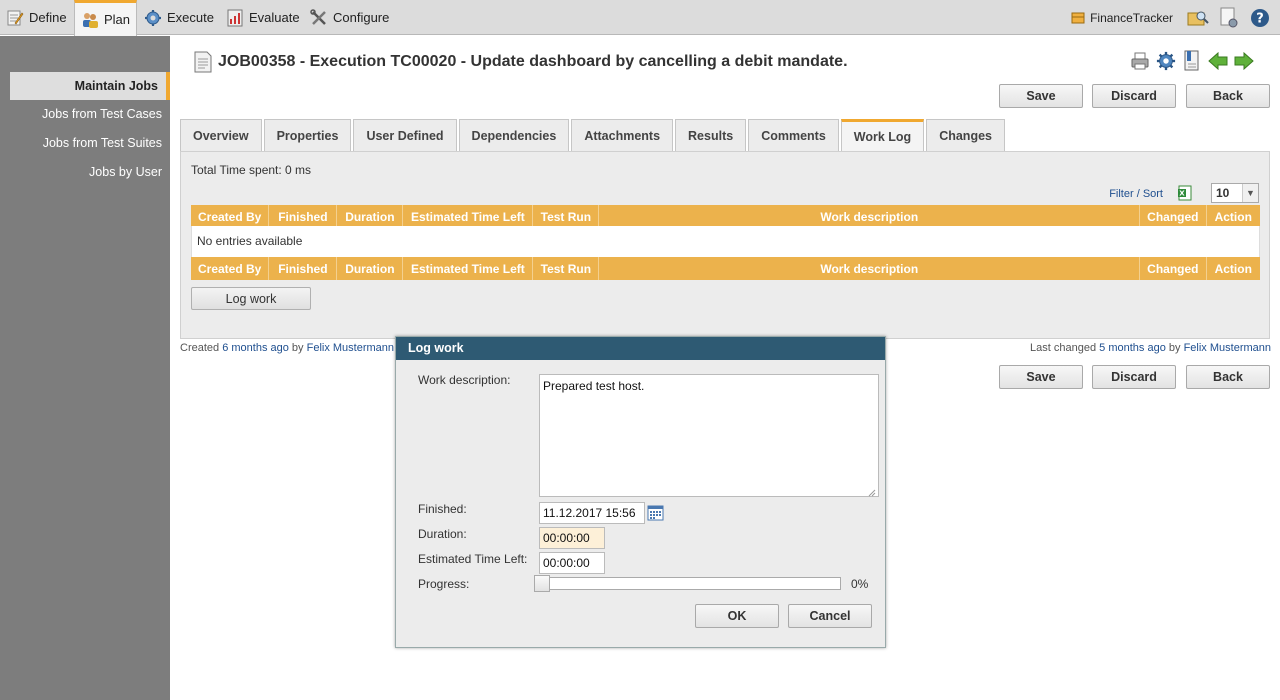 This screenshot has height=700, width=1280. Describe the element at coordinates (251, 298) in the screenshot. I see `log-work-button: Log work` at that location.